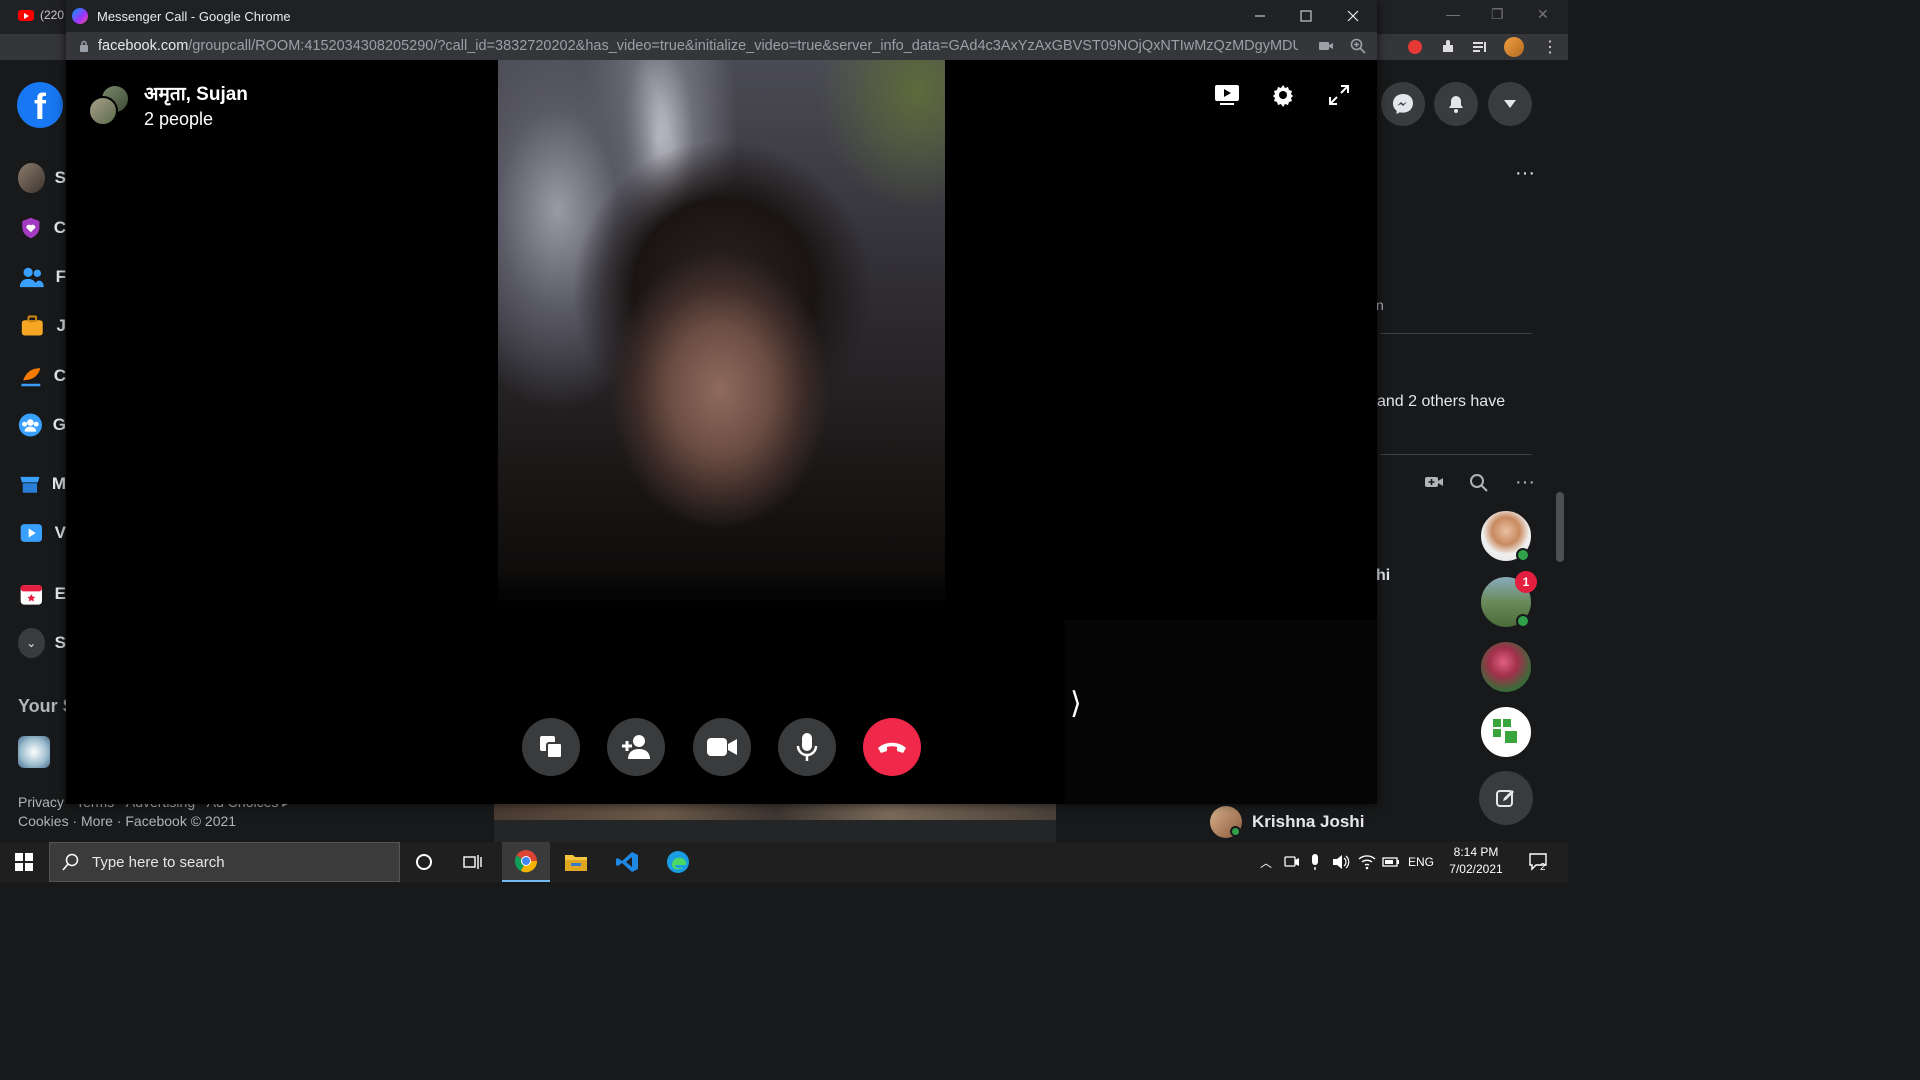  I want to click on sidebar-item-profile: S, so click(42, 178).